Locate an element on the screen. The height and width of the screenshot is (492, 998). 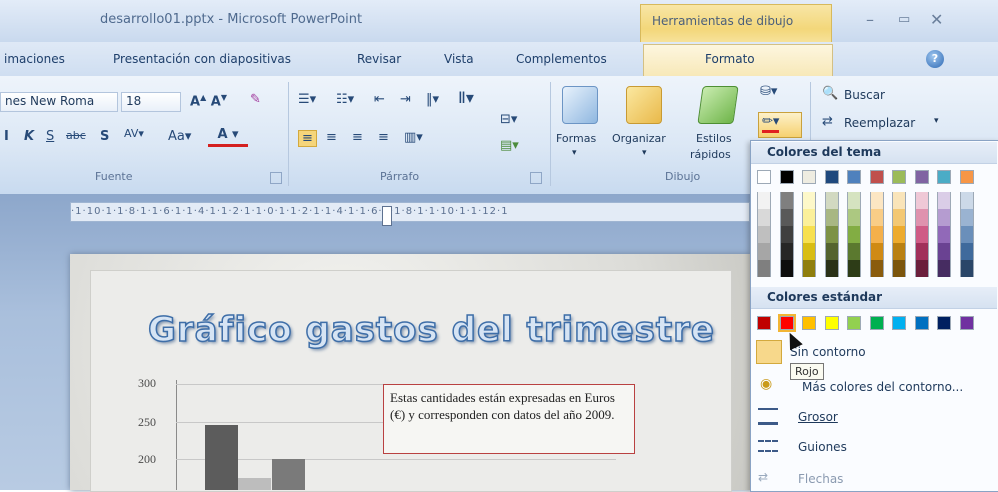
font-color-icon: A ▾ is located at coordinates (228, 136).